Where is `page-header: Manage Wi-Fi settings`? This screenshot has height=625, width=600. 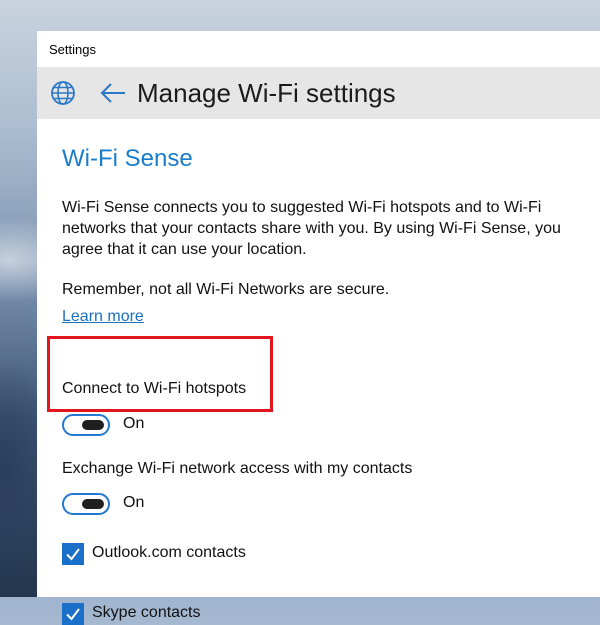
page-header: Manage Wi-Fi settings is located at coordinates (318, 93).